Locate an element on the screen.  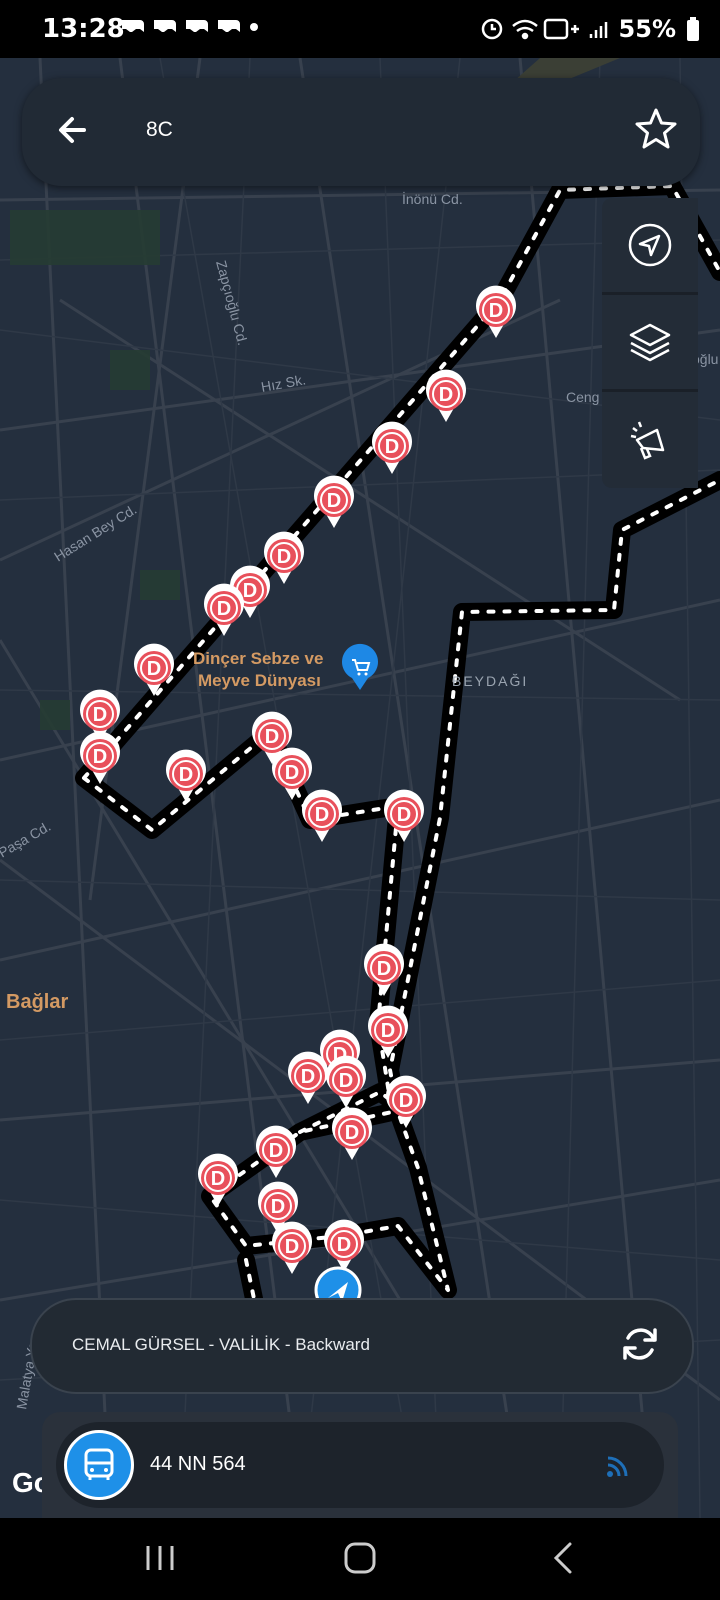
vehicle-panel: 44 NN 564 is located at coordinates (360, 1465).